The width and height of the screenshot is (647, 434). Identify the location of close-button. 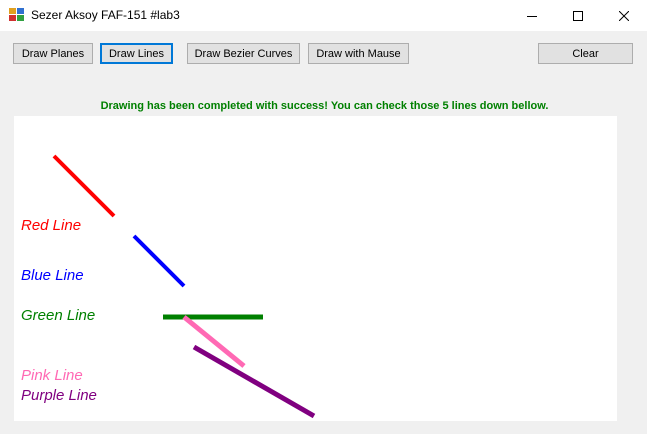
(624, 15).